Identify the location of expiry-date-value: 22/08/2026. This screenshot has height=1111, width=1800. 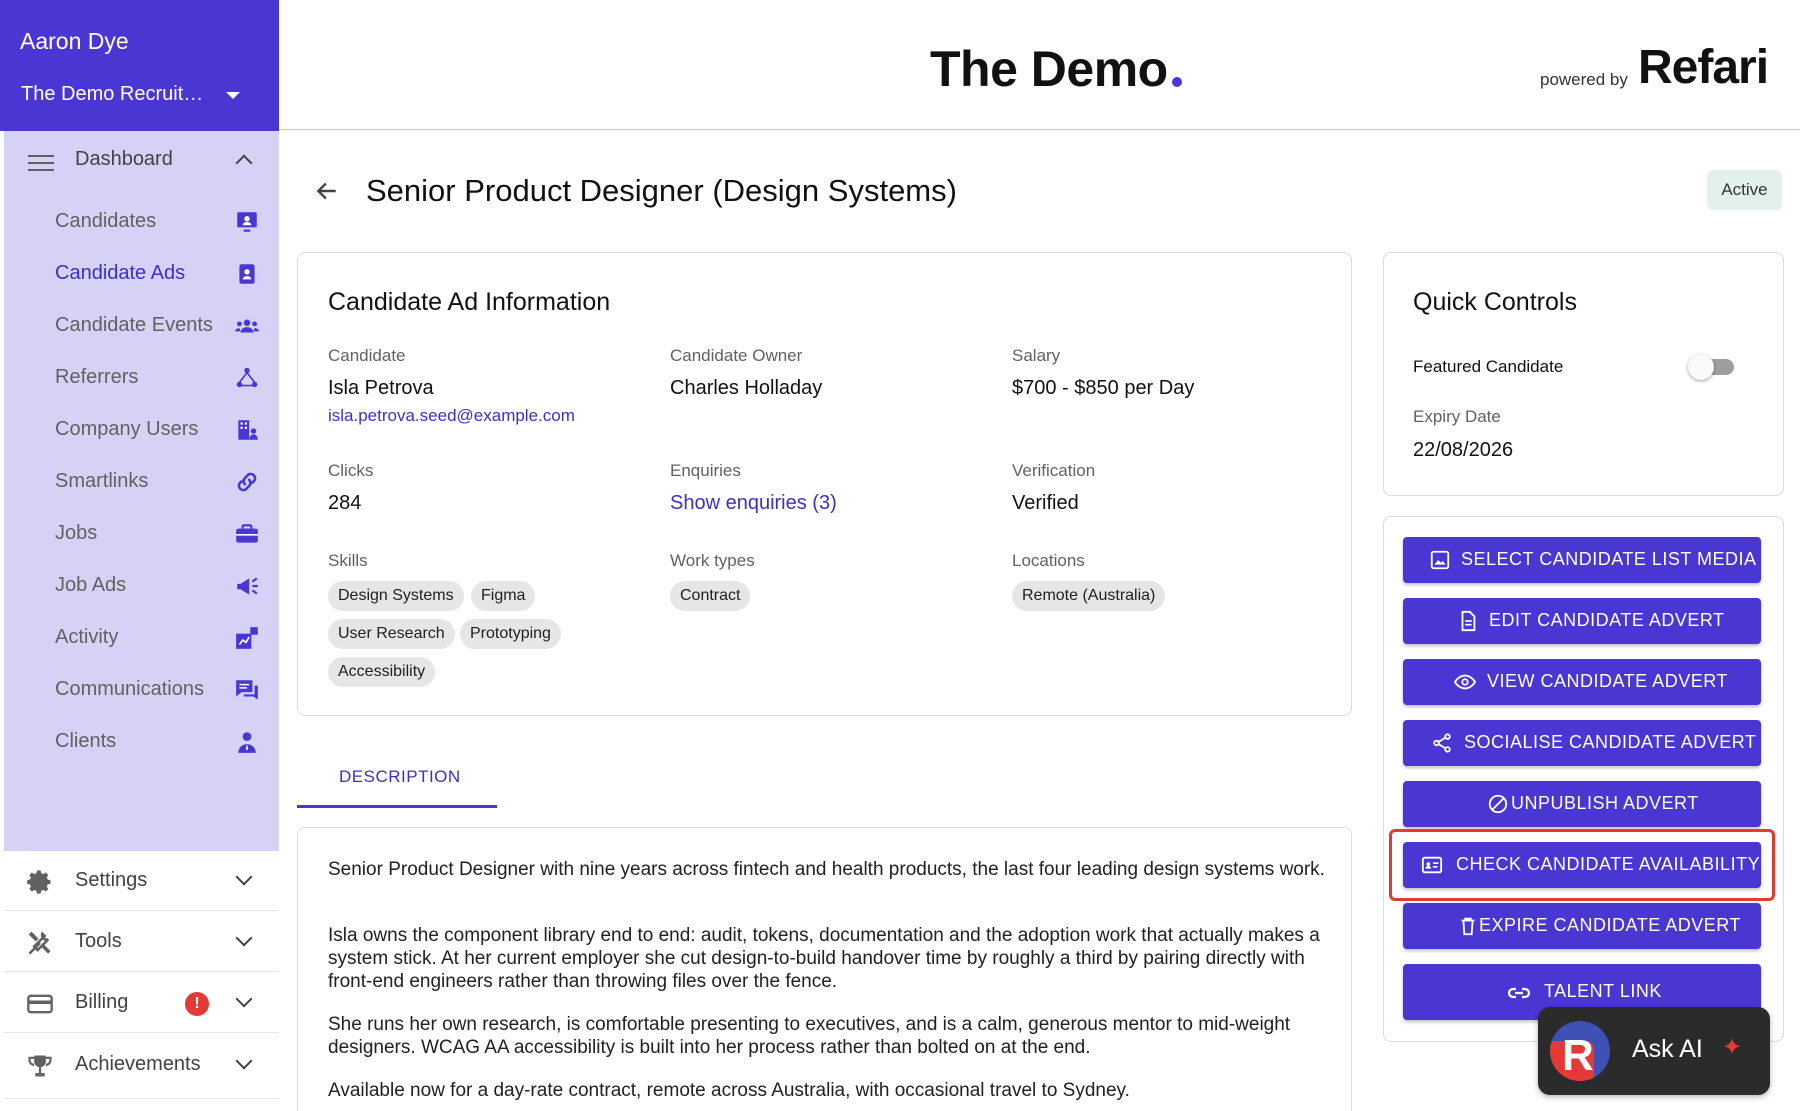
(1463, 450).